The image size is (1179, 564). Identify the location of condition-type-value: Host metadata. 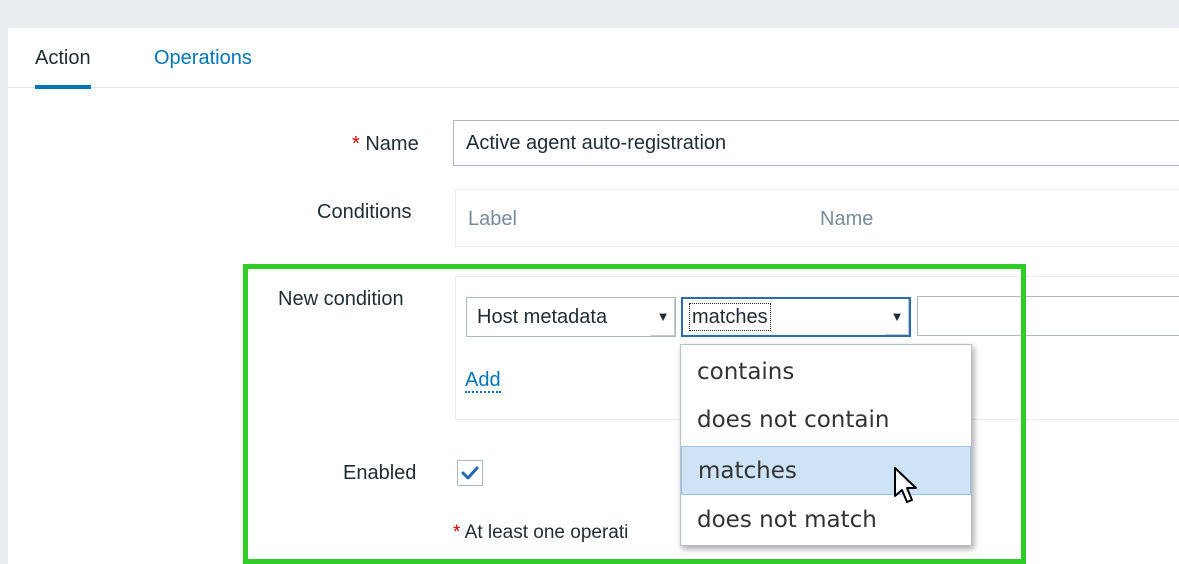
(542, 317).